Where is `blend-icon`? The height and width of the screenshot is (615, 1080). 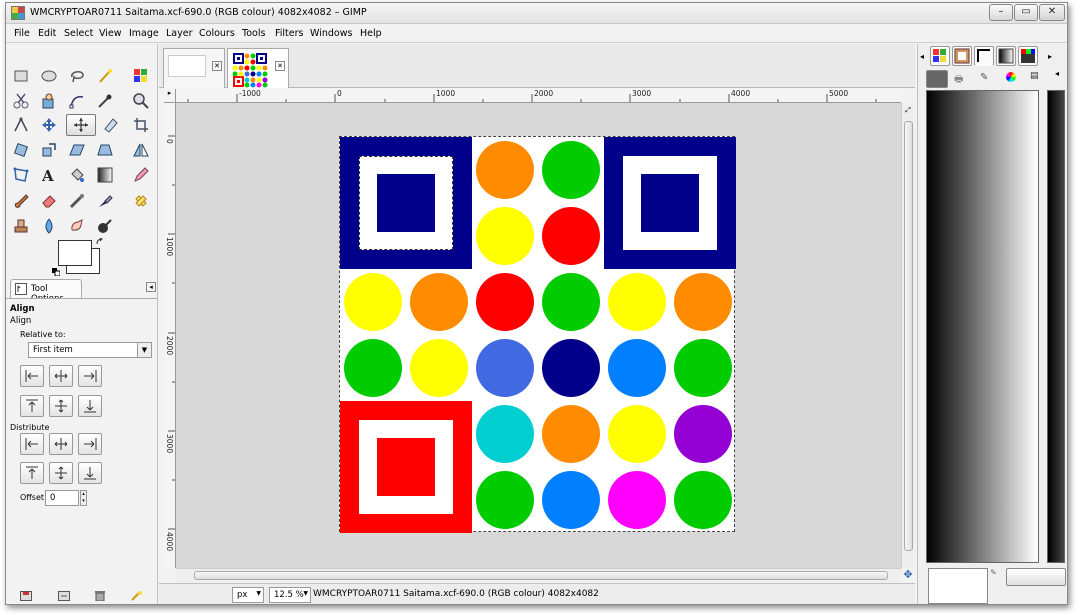
blend-icon is located at coordinates (105, 175).